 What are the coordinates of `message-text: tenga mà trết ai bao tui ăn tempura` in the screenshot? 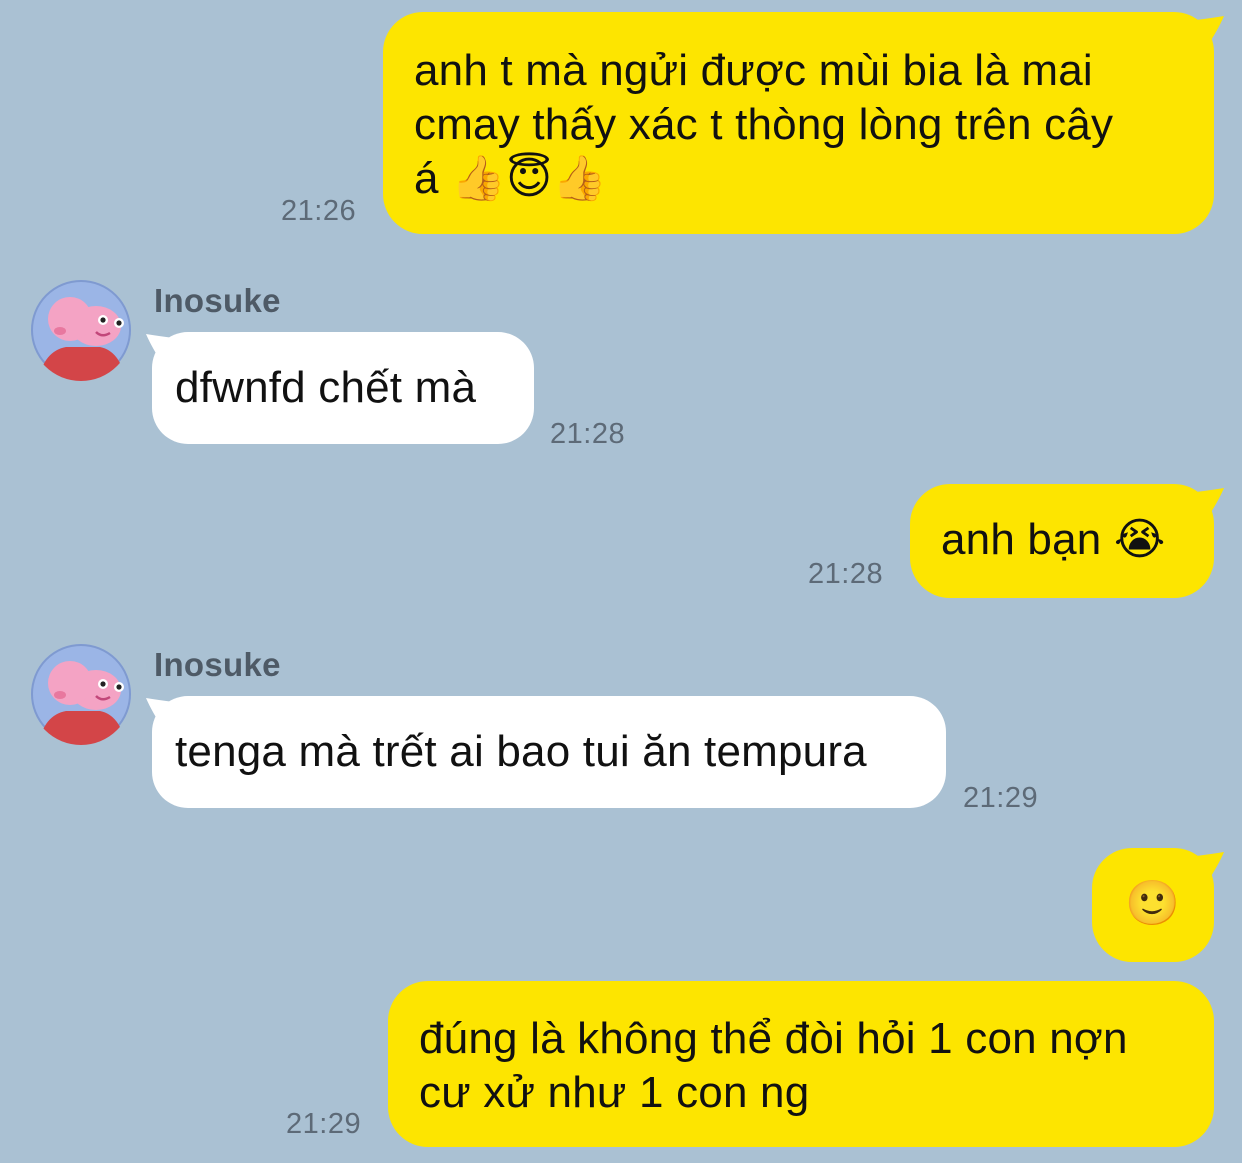 It's located at (521, 751).